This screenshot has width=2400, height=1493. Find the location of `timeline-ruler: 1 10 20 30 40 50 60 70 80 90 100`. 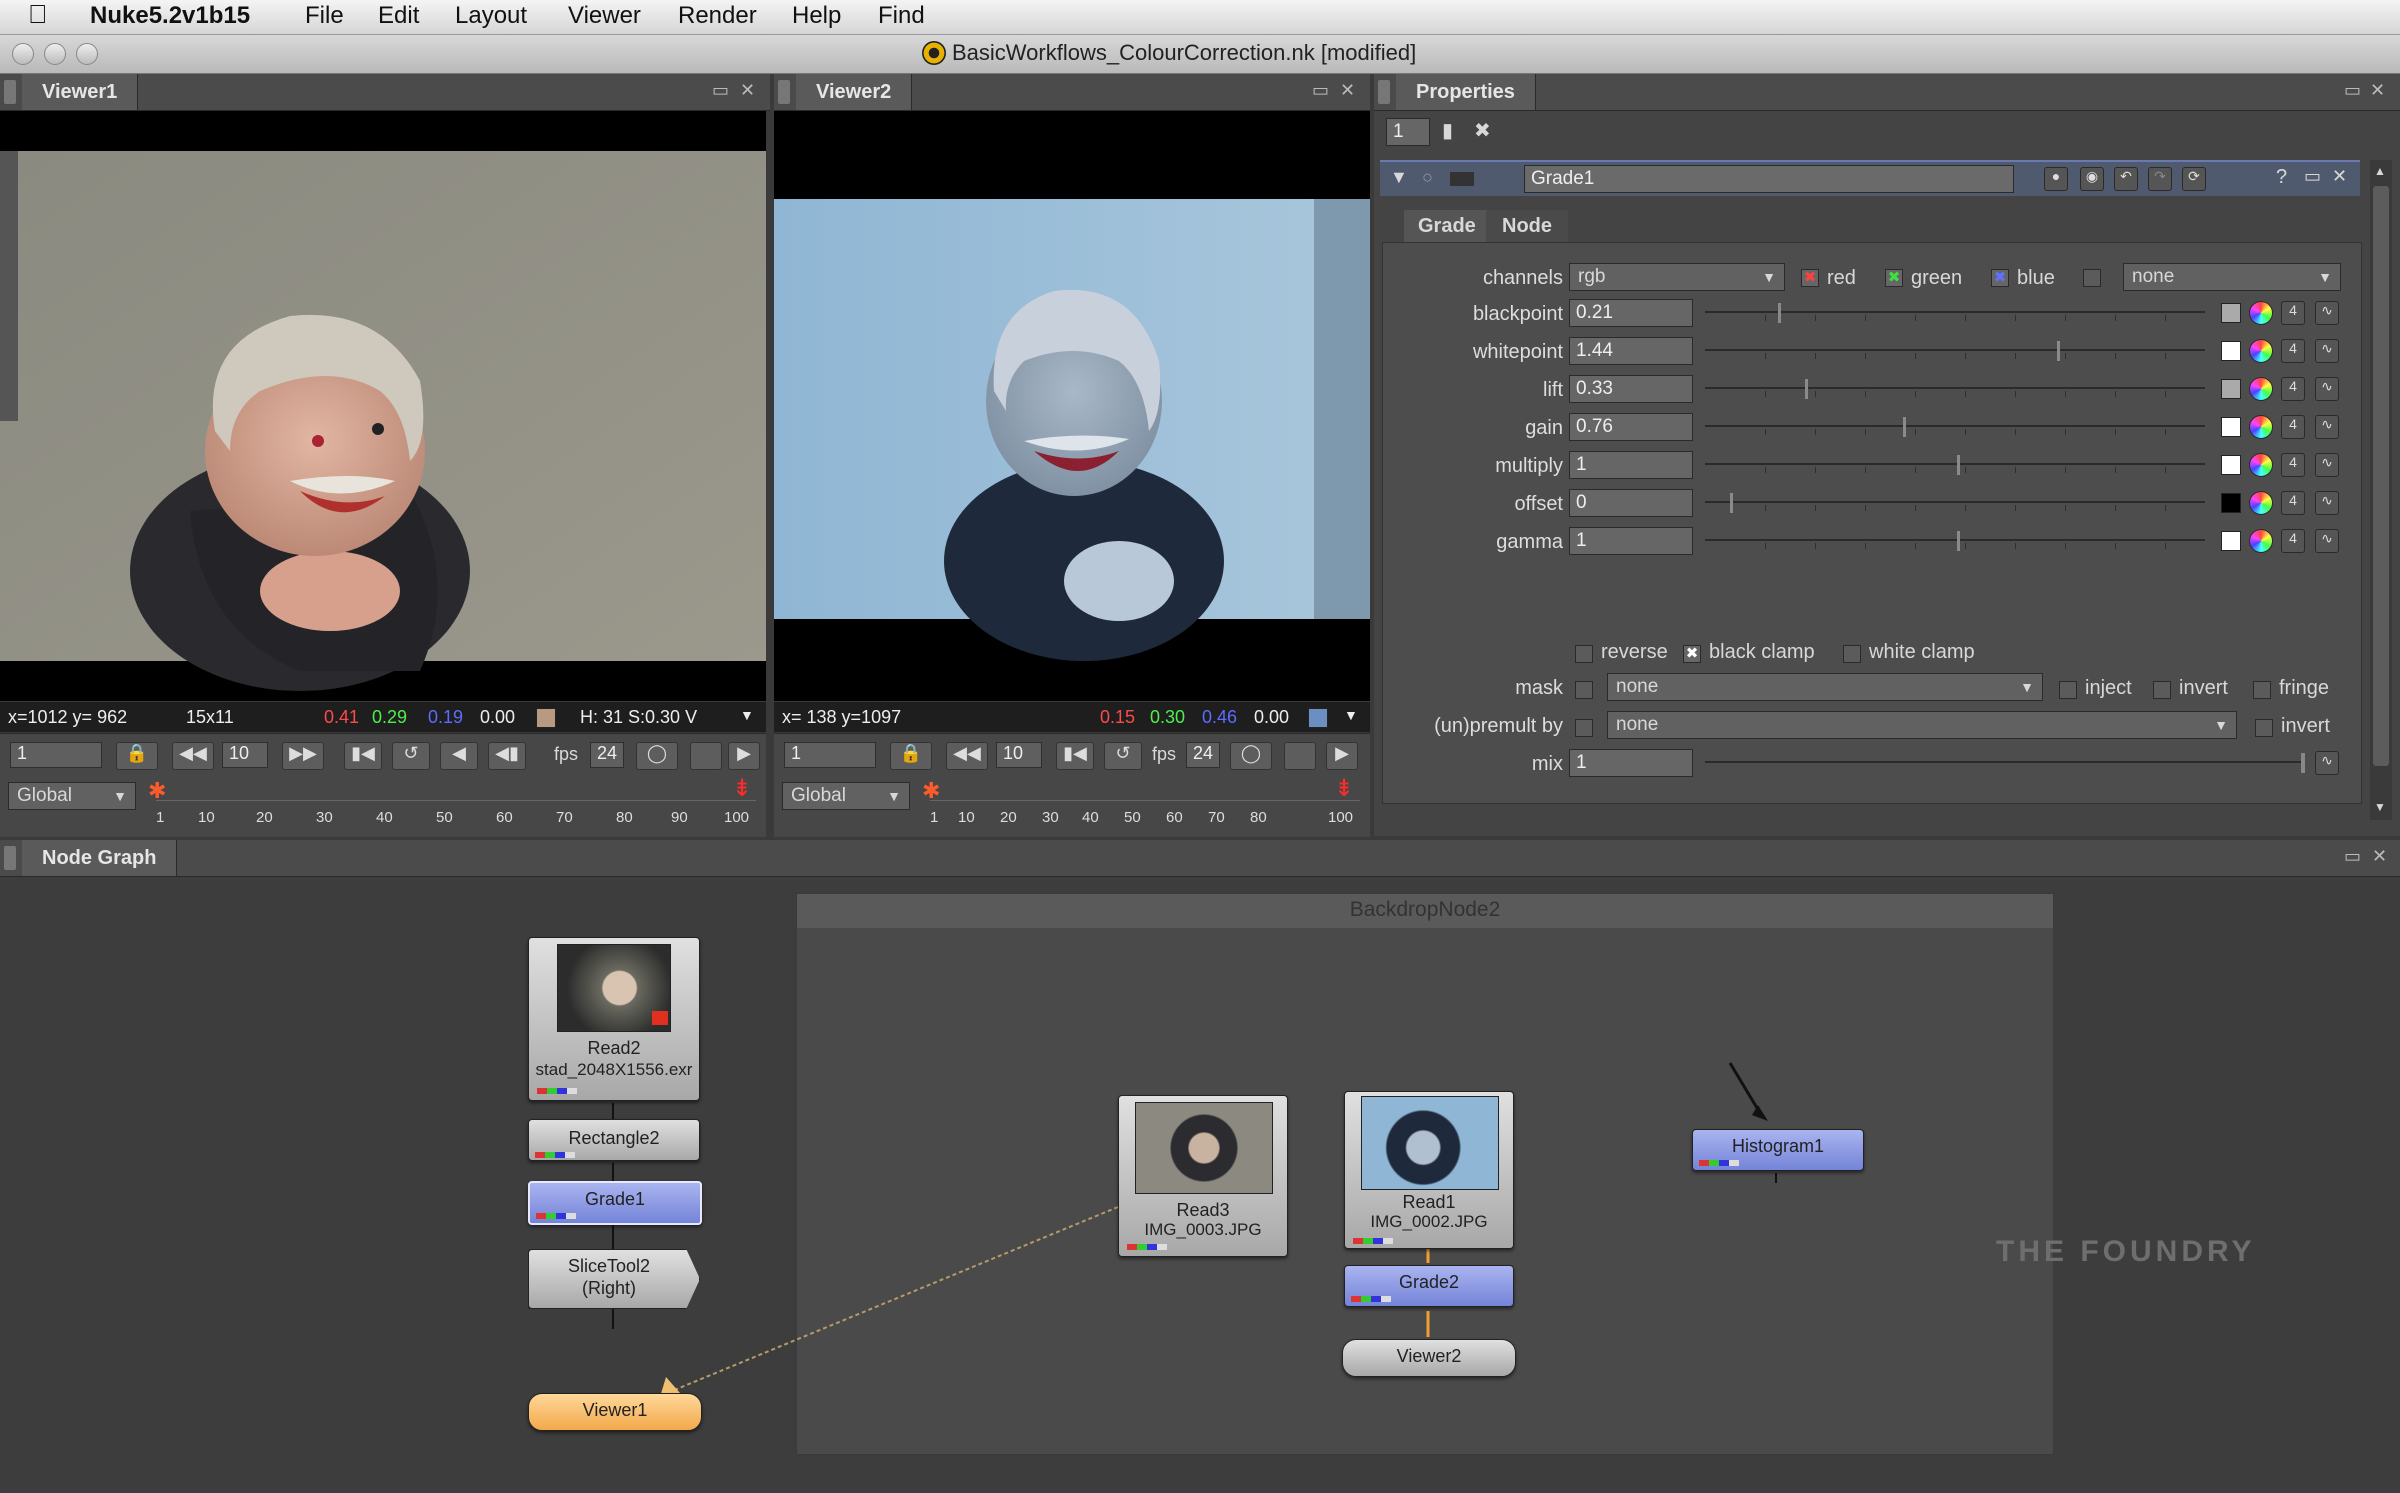

timeline-ruler: 1 10 20 30 40 50 60 70 80 90 100 is located at coordinates (456, 813).